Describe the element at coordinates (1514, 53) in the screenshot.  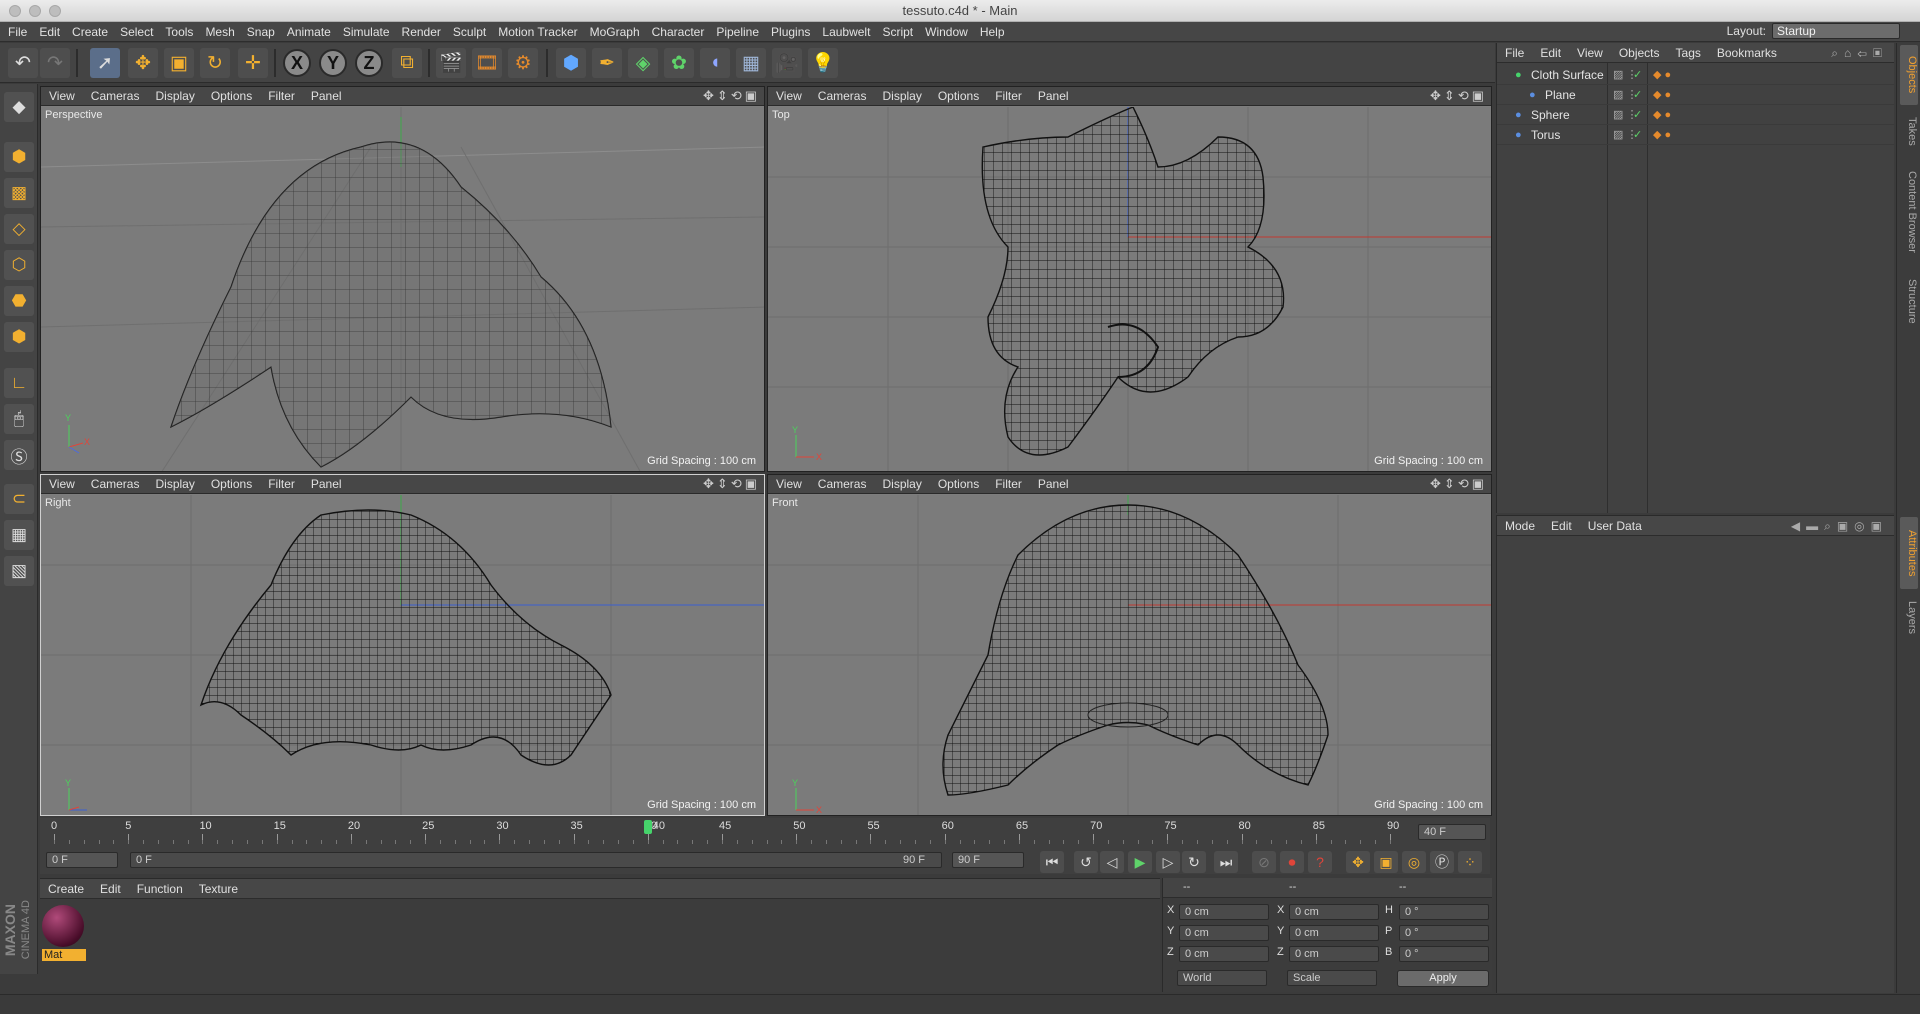
I see `objects-menu-file: File` at that location.